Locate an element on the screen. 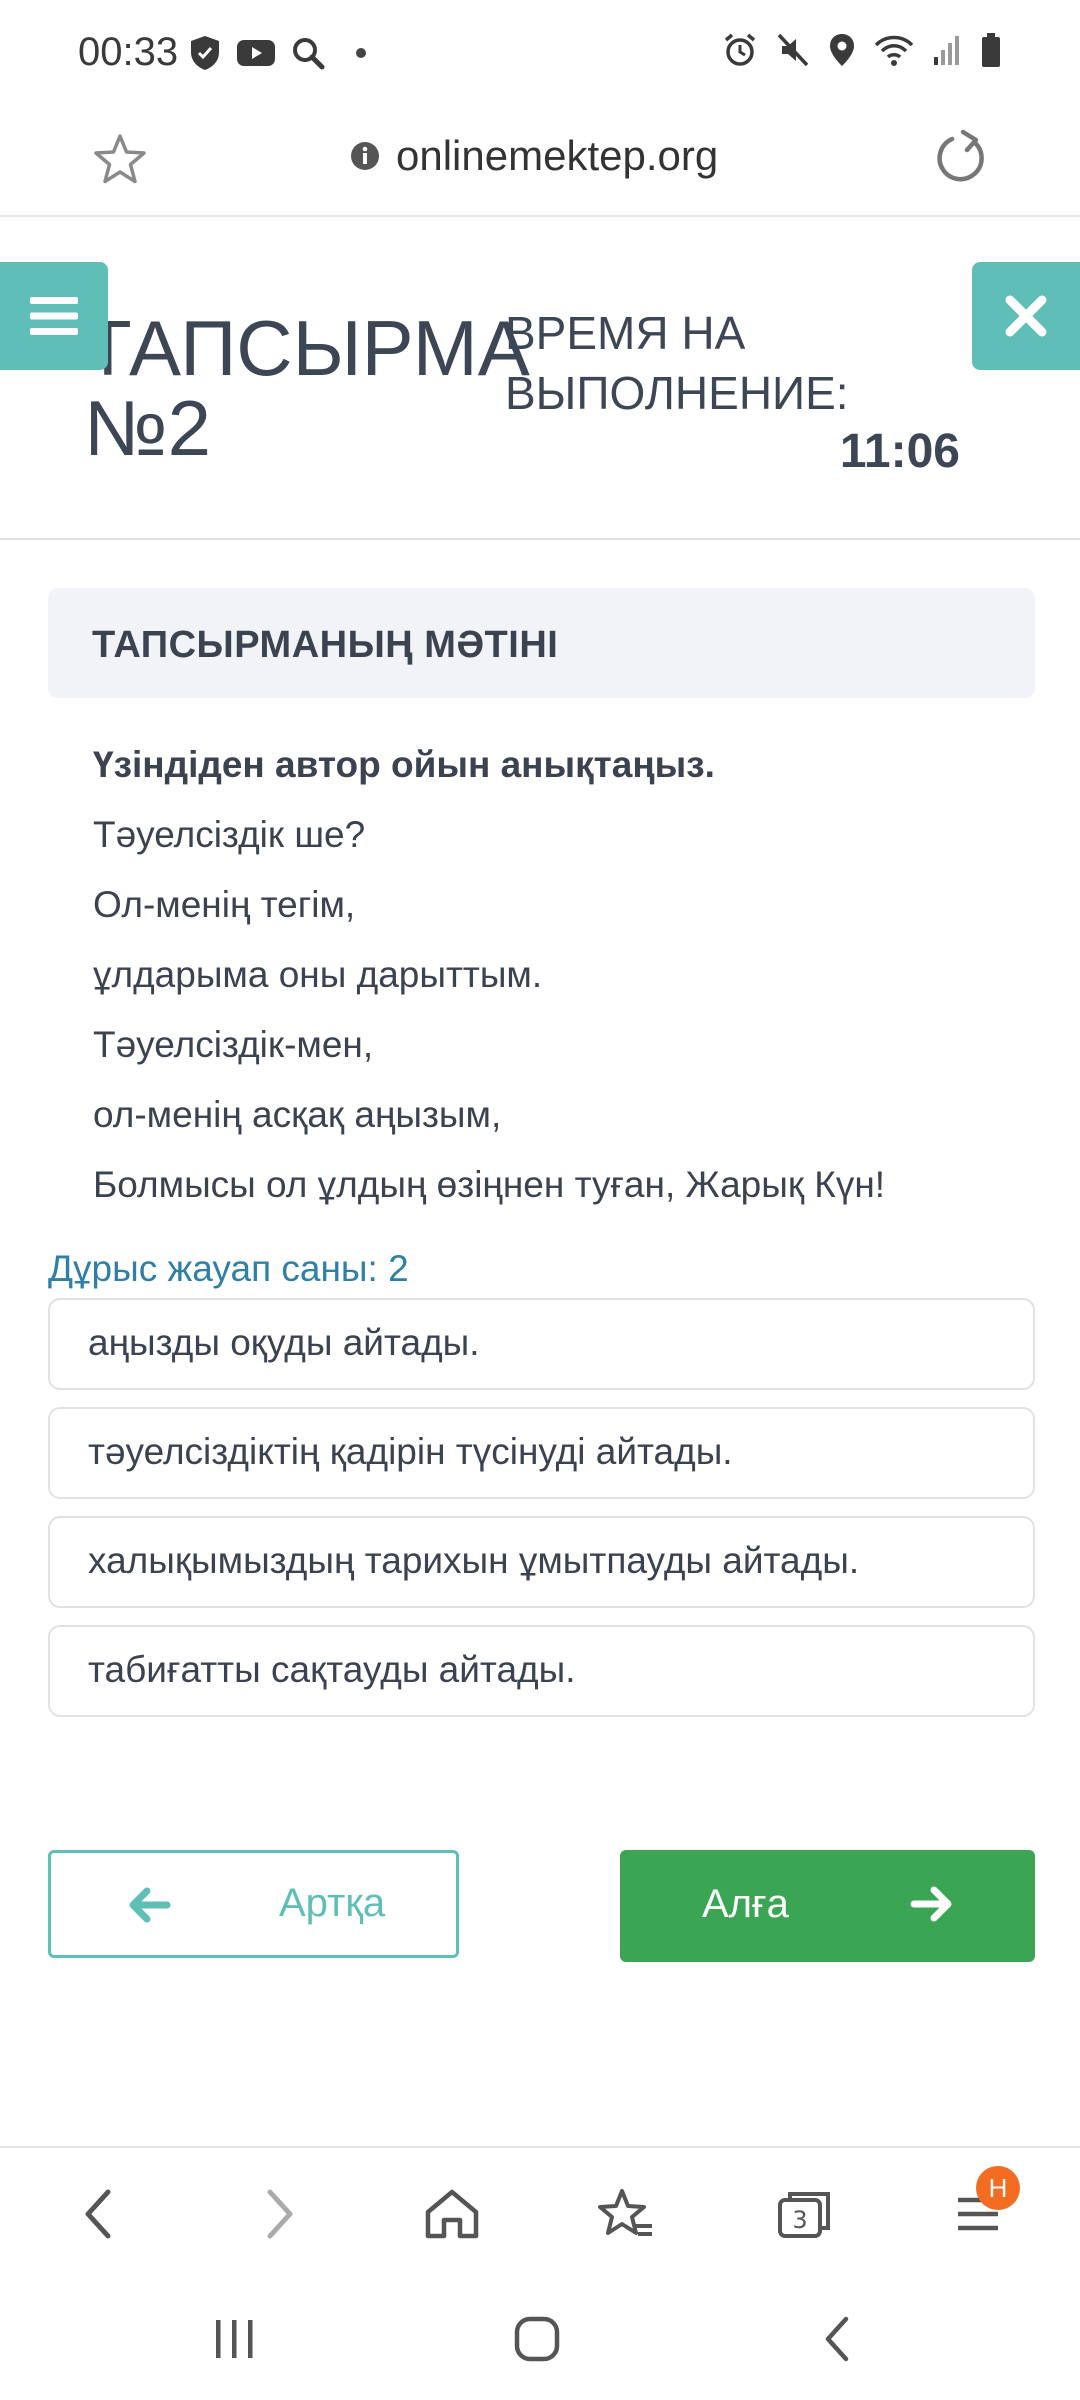 The height and width of the screenshot is (2400, 1080). answer-option-label: тәуелсіздіктің қадірін түсінуді айтады. is located at coordinates (410, 1451).